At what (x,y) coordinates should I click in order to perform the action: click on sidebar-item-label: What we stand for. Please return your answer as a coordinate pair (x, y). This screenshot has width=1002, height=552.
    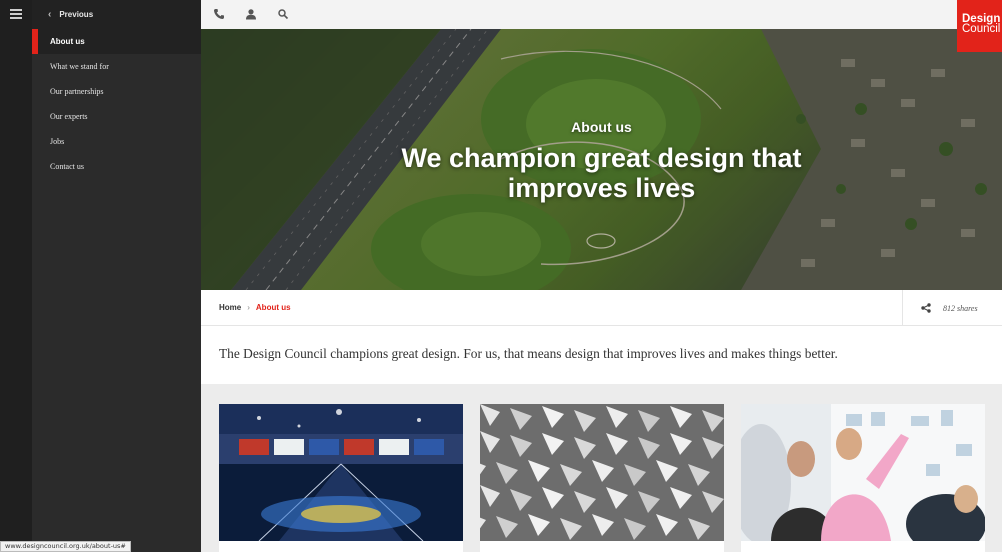
    Looking at the image, I should click on (79, 66).